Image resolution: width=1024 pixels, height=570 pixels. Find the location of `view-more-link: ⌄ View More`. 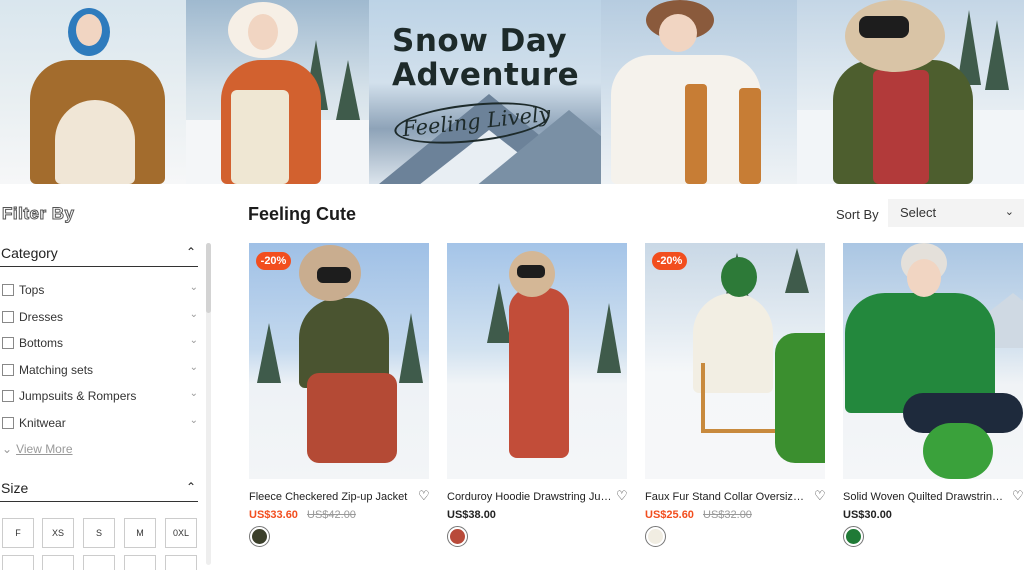

view-more-link: ⌄ View More is located at coordinates (37, 449).